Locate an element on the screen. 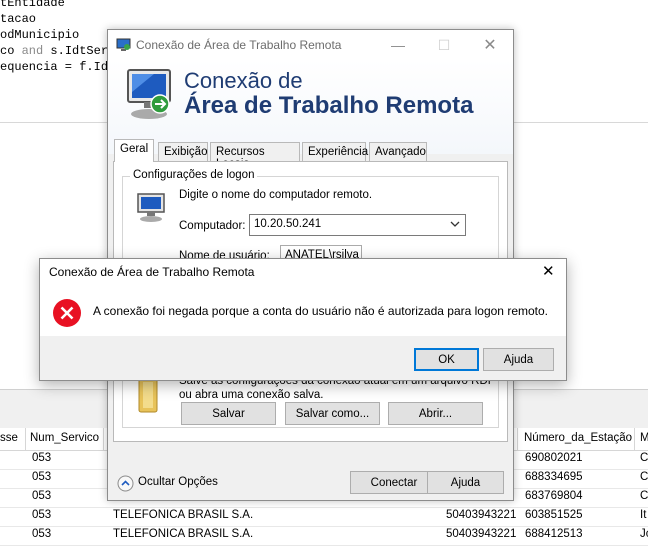 Image resolution: width=648 pixels, height=546 pixels. ok-button: OK is located at coordinates (446, 359).